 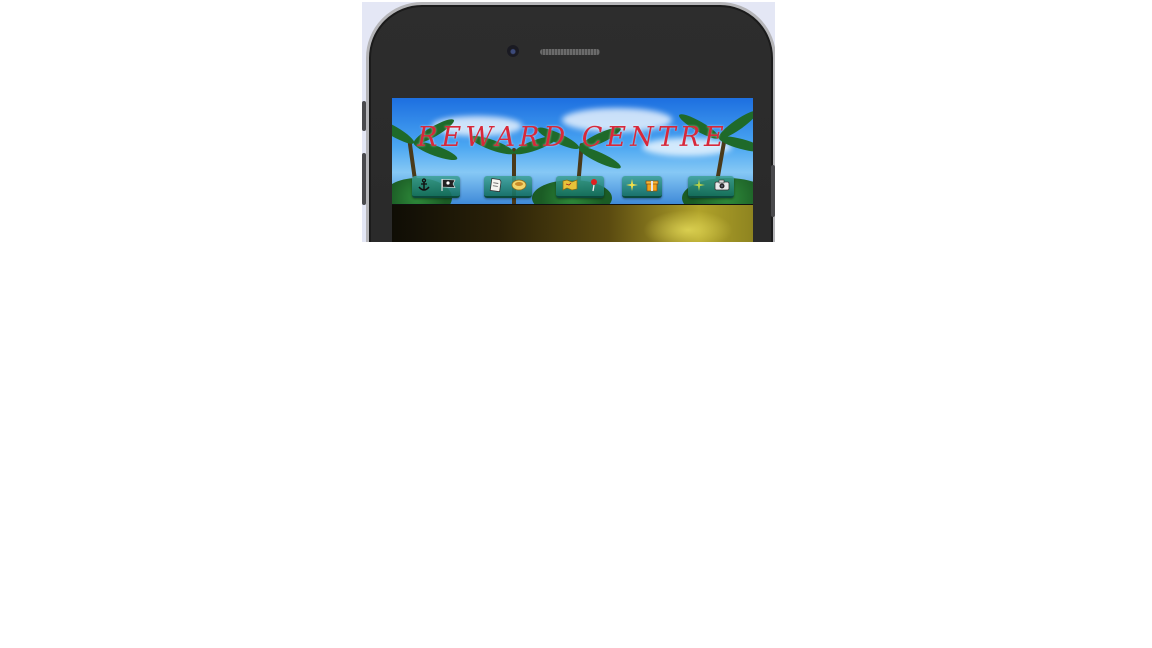 What do you see at coordinates (508, 187) in the screenshot?
I see `nav-button-notes` at bounding box center [508, 187].